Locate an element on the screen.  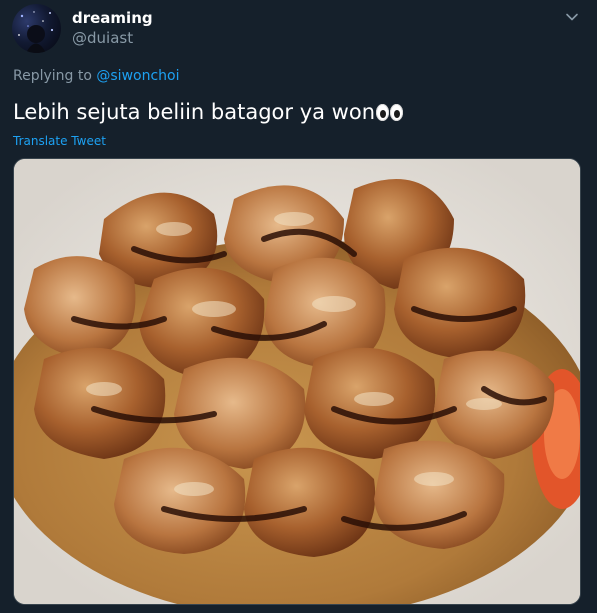
replying-to-label: Replying to is located at coordinates (52, 76).